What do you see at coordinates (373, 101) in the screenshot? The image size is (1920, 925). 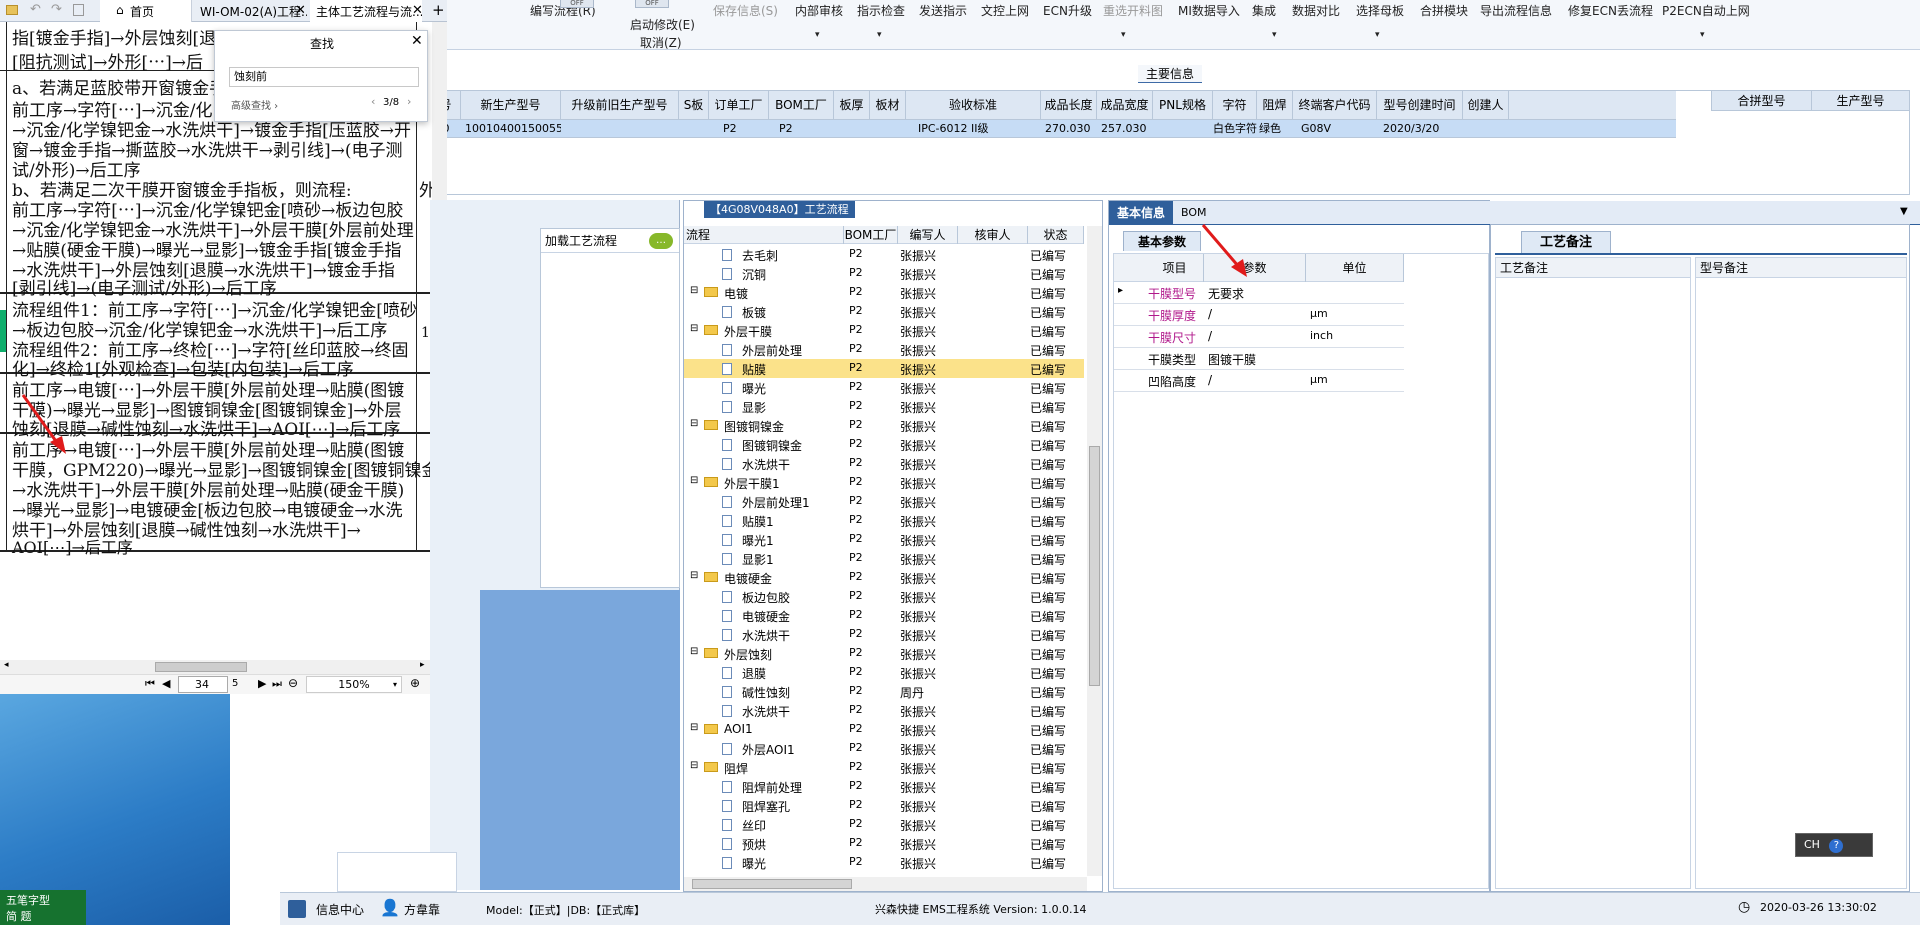 I see `find-prev-icon: ‹` at bounding box center [373, 101].